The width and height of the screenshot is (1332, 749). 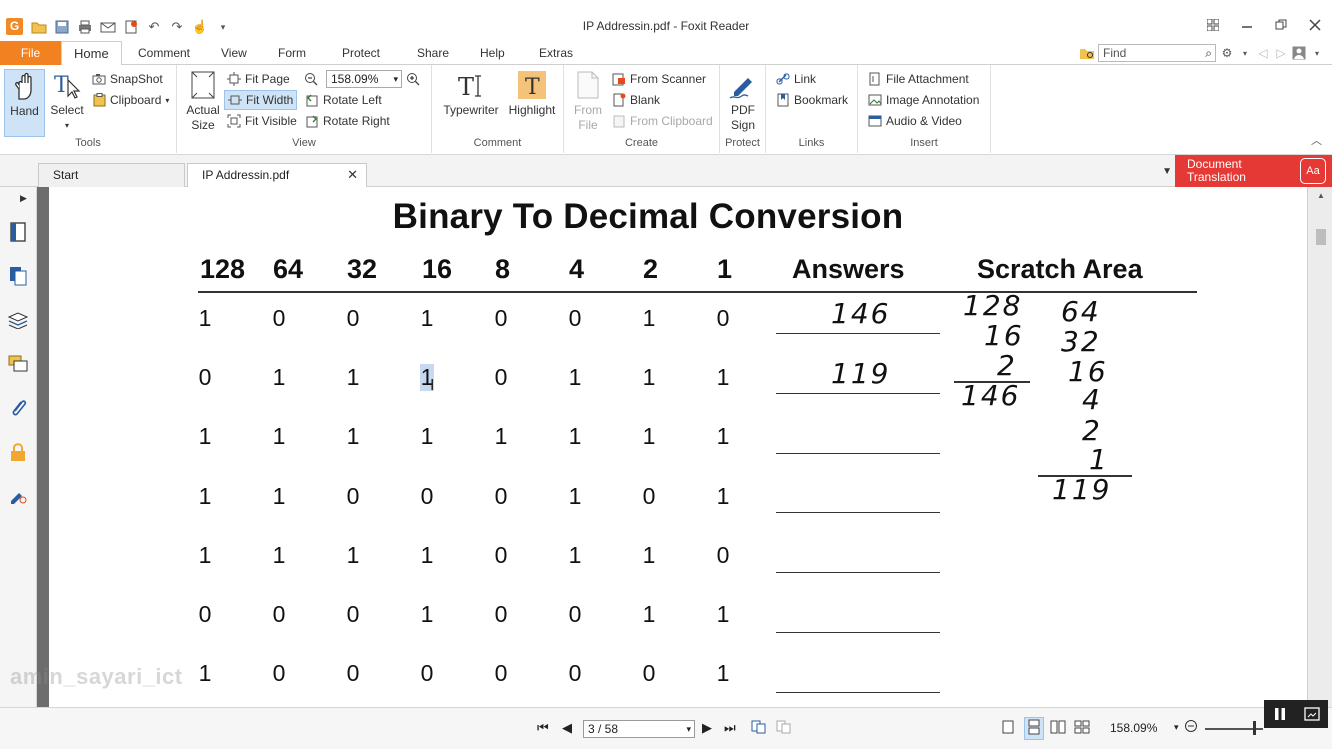 I want to click on pdf-sign-pen-icon, so click(x=743, y=85).